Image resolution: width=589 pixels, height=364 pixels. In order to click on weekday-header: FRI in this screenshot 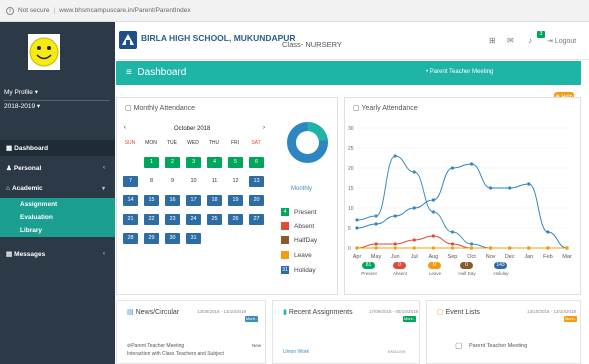, I will do `click(235, 143)`.